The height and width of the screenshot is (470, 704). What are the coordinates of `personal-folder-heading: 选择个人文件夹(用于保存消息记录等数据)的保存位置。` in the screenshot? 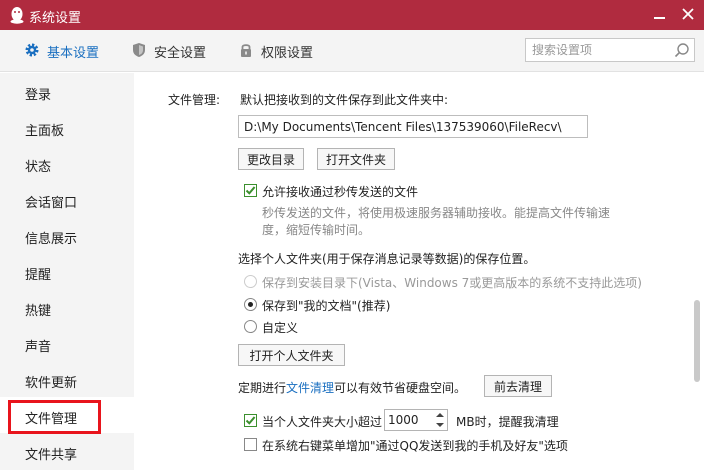 It's located at (387, 259).